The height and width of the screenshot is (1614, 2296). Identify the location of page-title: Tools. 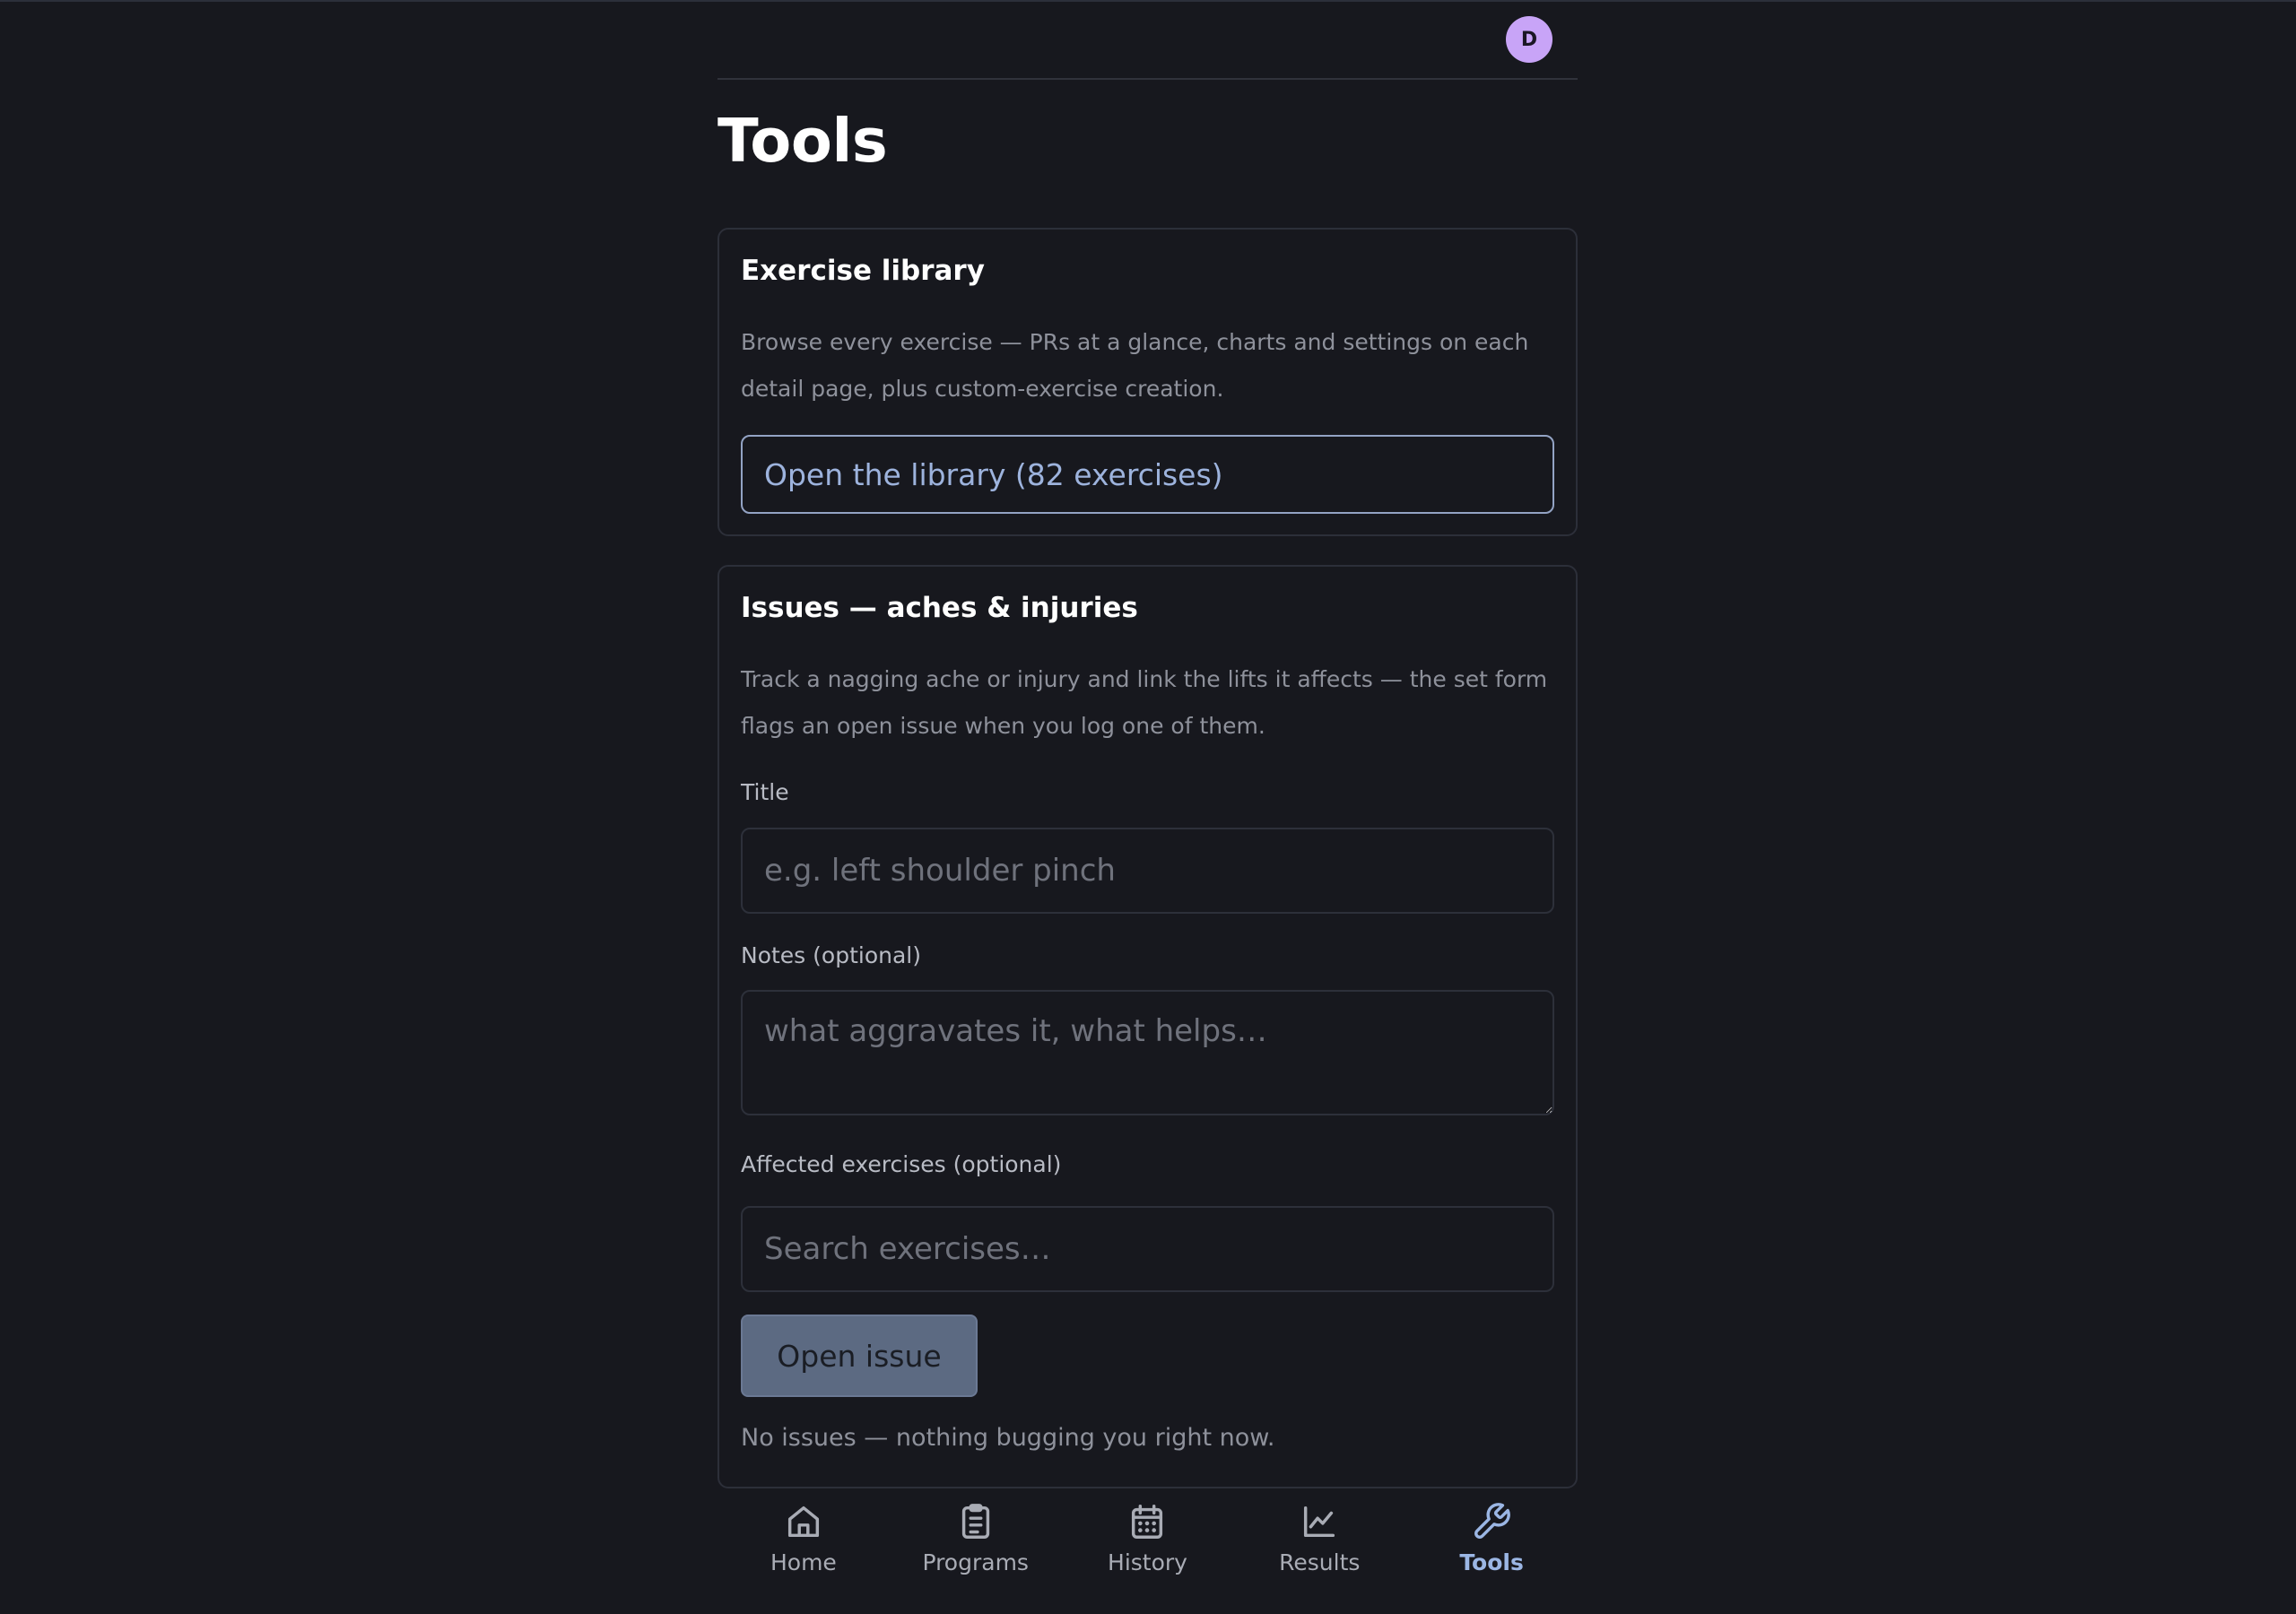
(803, 141).